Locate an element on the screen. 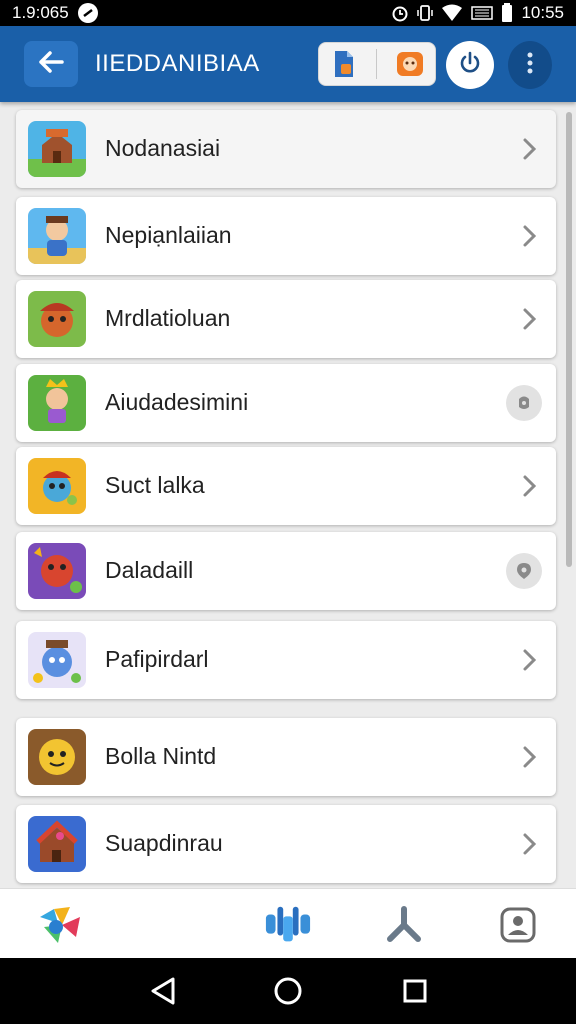 The image size is (576, 1024). power-button is located at coordinates (470, 65).